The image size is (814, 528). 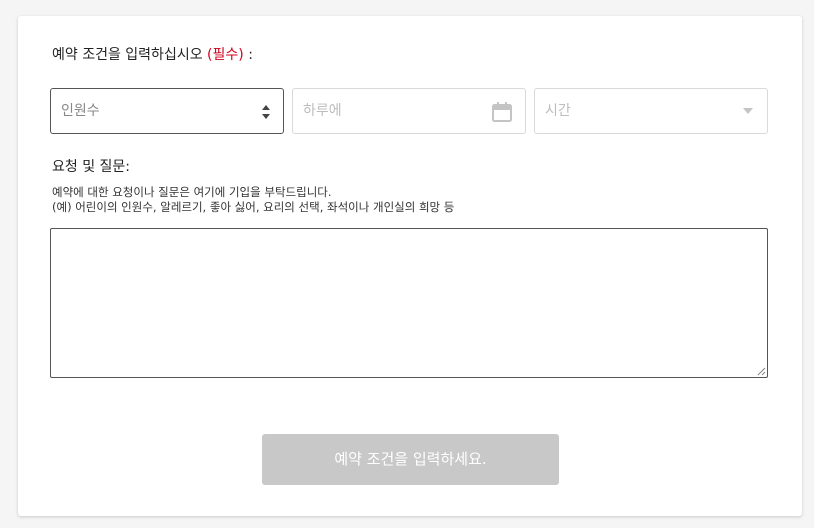 What do you see at coordinates (192, 192) in the screenshot?
I see `help-line-1: 예약에 대한 요청이나 질문은 여기에 기입을 부탁드립니다.` at bounding box center [192, 192].